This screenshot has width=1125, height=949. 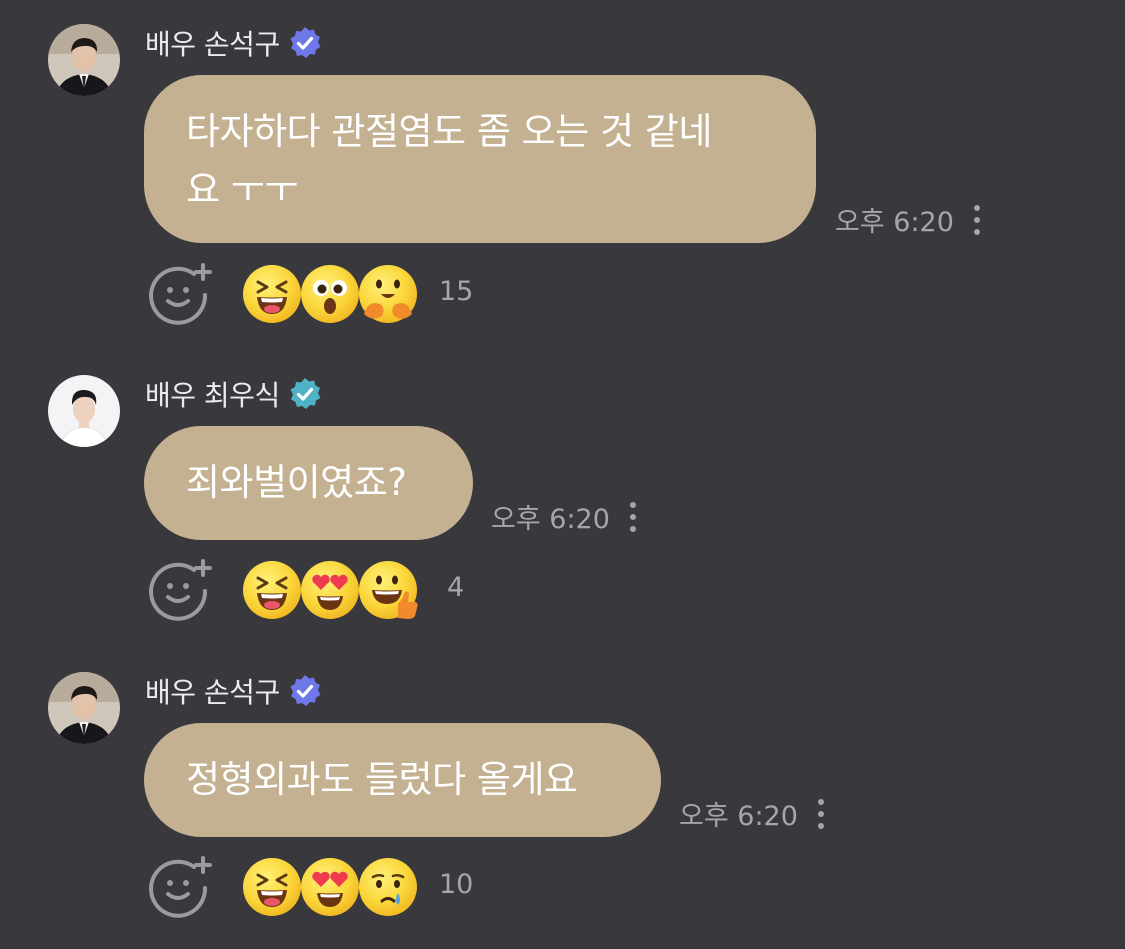 What do you see at coordinates (212, 394) in the screenshot?
I see `author-name: 배우 최우식` at bounding box center [212, 394].